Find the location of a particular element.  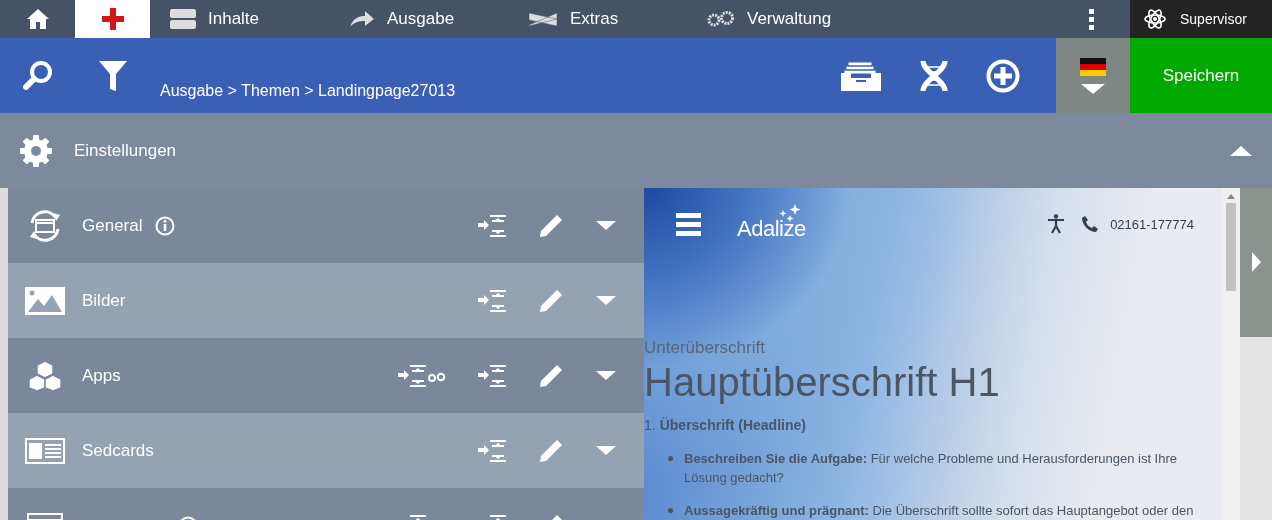

row-label: Bilder is located at coordinates (104, 300).